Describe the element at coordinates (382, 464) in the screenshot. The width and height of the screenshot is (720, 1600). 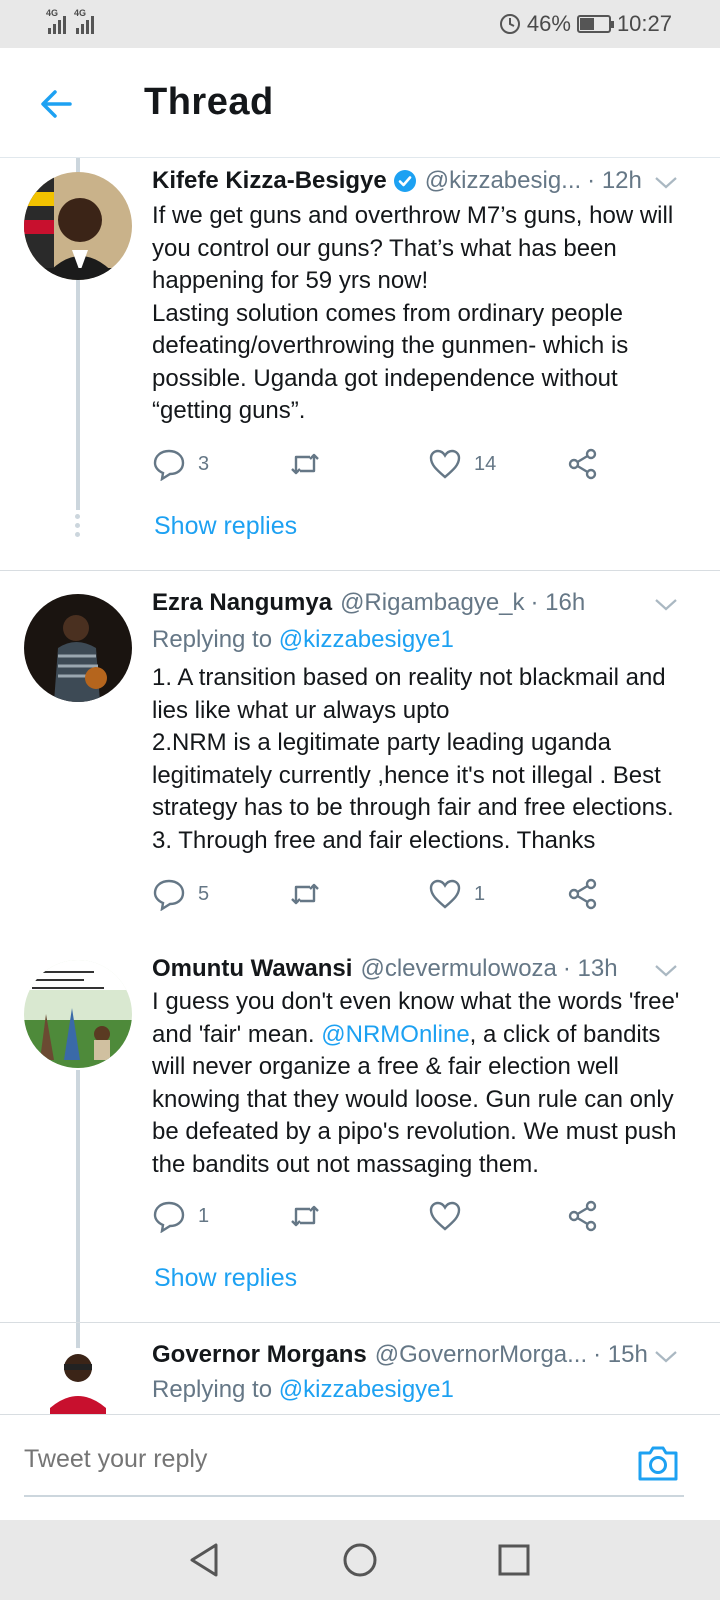
I see `tweet-actions: 3 14` at that location.